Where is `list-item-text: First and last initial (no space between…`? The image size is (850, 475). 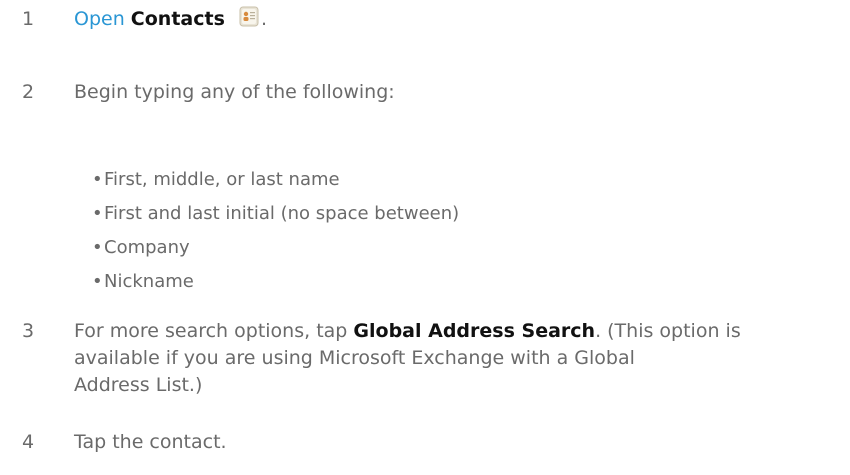 list-item-text: First and last initial (no space between… is located at coordinates (282, 213).